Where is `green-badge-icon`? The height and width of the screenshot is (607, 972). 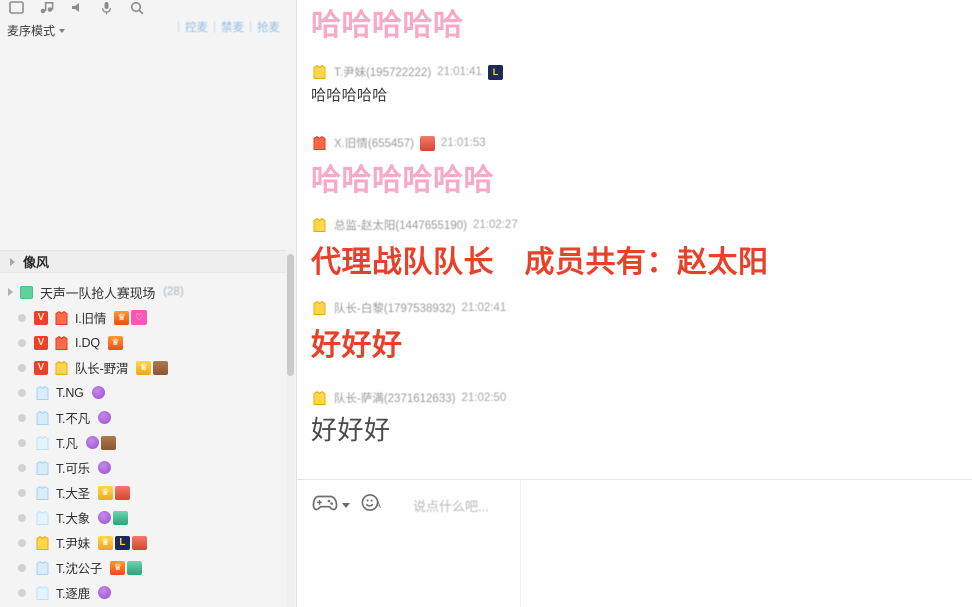
green-badge-icon is located at coordinates (120, 517).